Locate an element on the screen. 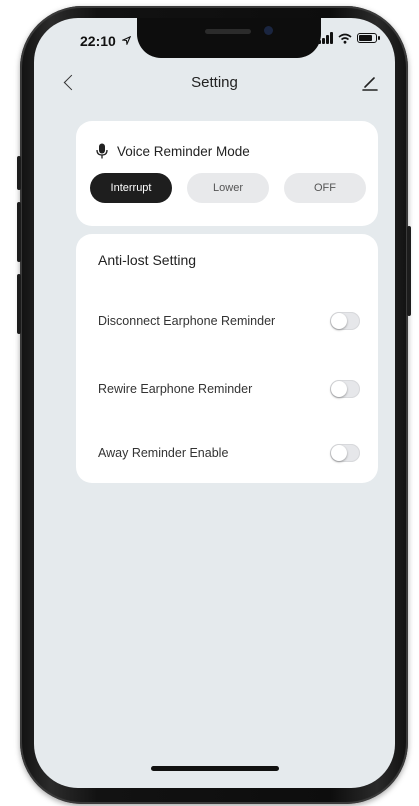  anti-lost-title: Anti-lost Setting is located at coordinates (147, 260).